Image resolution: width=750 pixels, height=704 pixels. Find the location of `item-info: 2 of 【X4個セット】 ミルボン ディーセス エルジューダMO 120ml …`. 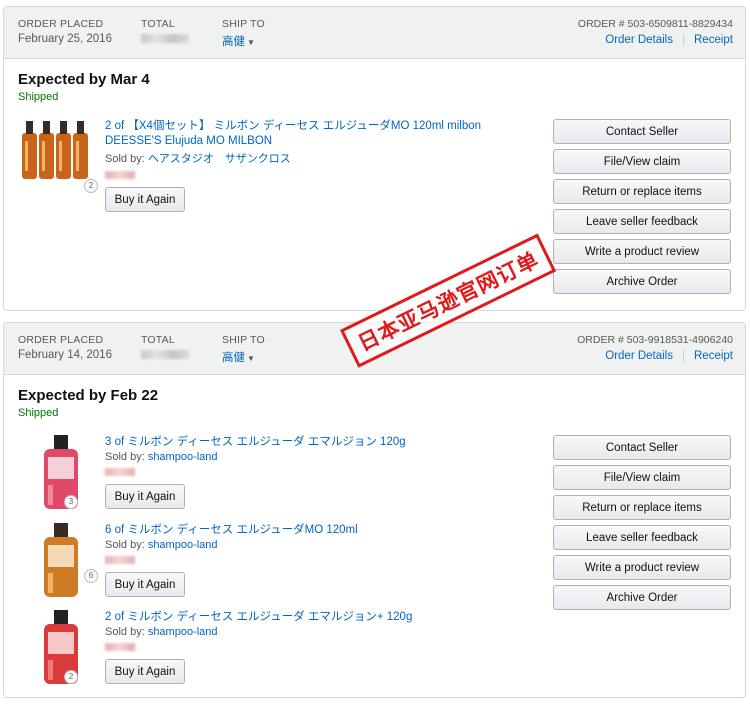

item-info: 2 of 【X4個セット】 ミルボン ディーセス エルジューダMO 120ml … is located at coordinates (317, 165).